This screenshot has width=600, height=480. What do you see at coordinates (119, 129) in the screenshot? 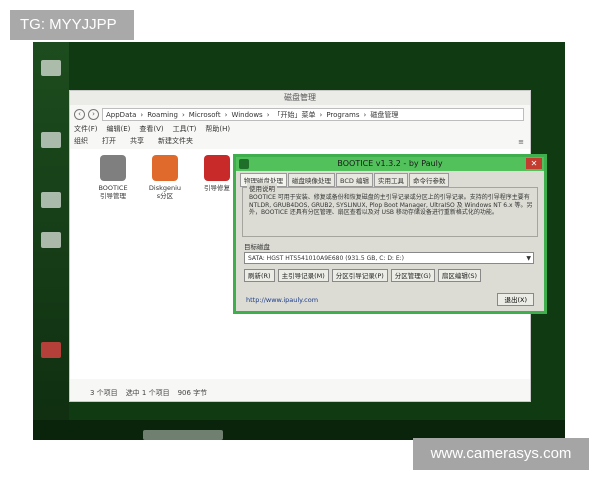
I see `menu-edit: 编辑(E)` at bounding box center [119, 129].